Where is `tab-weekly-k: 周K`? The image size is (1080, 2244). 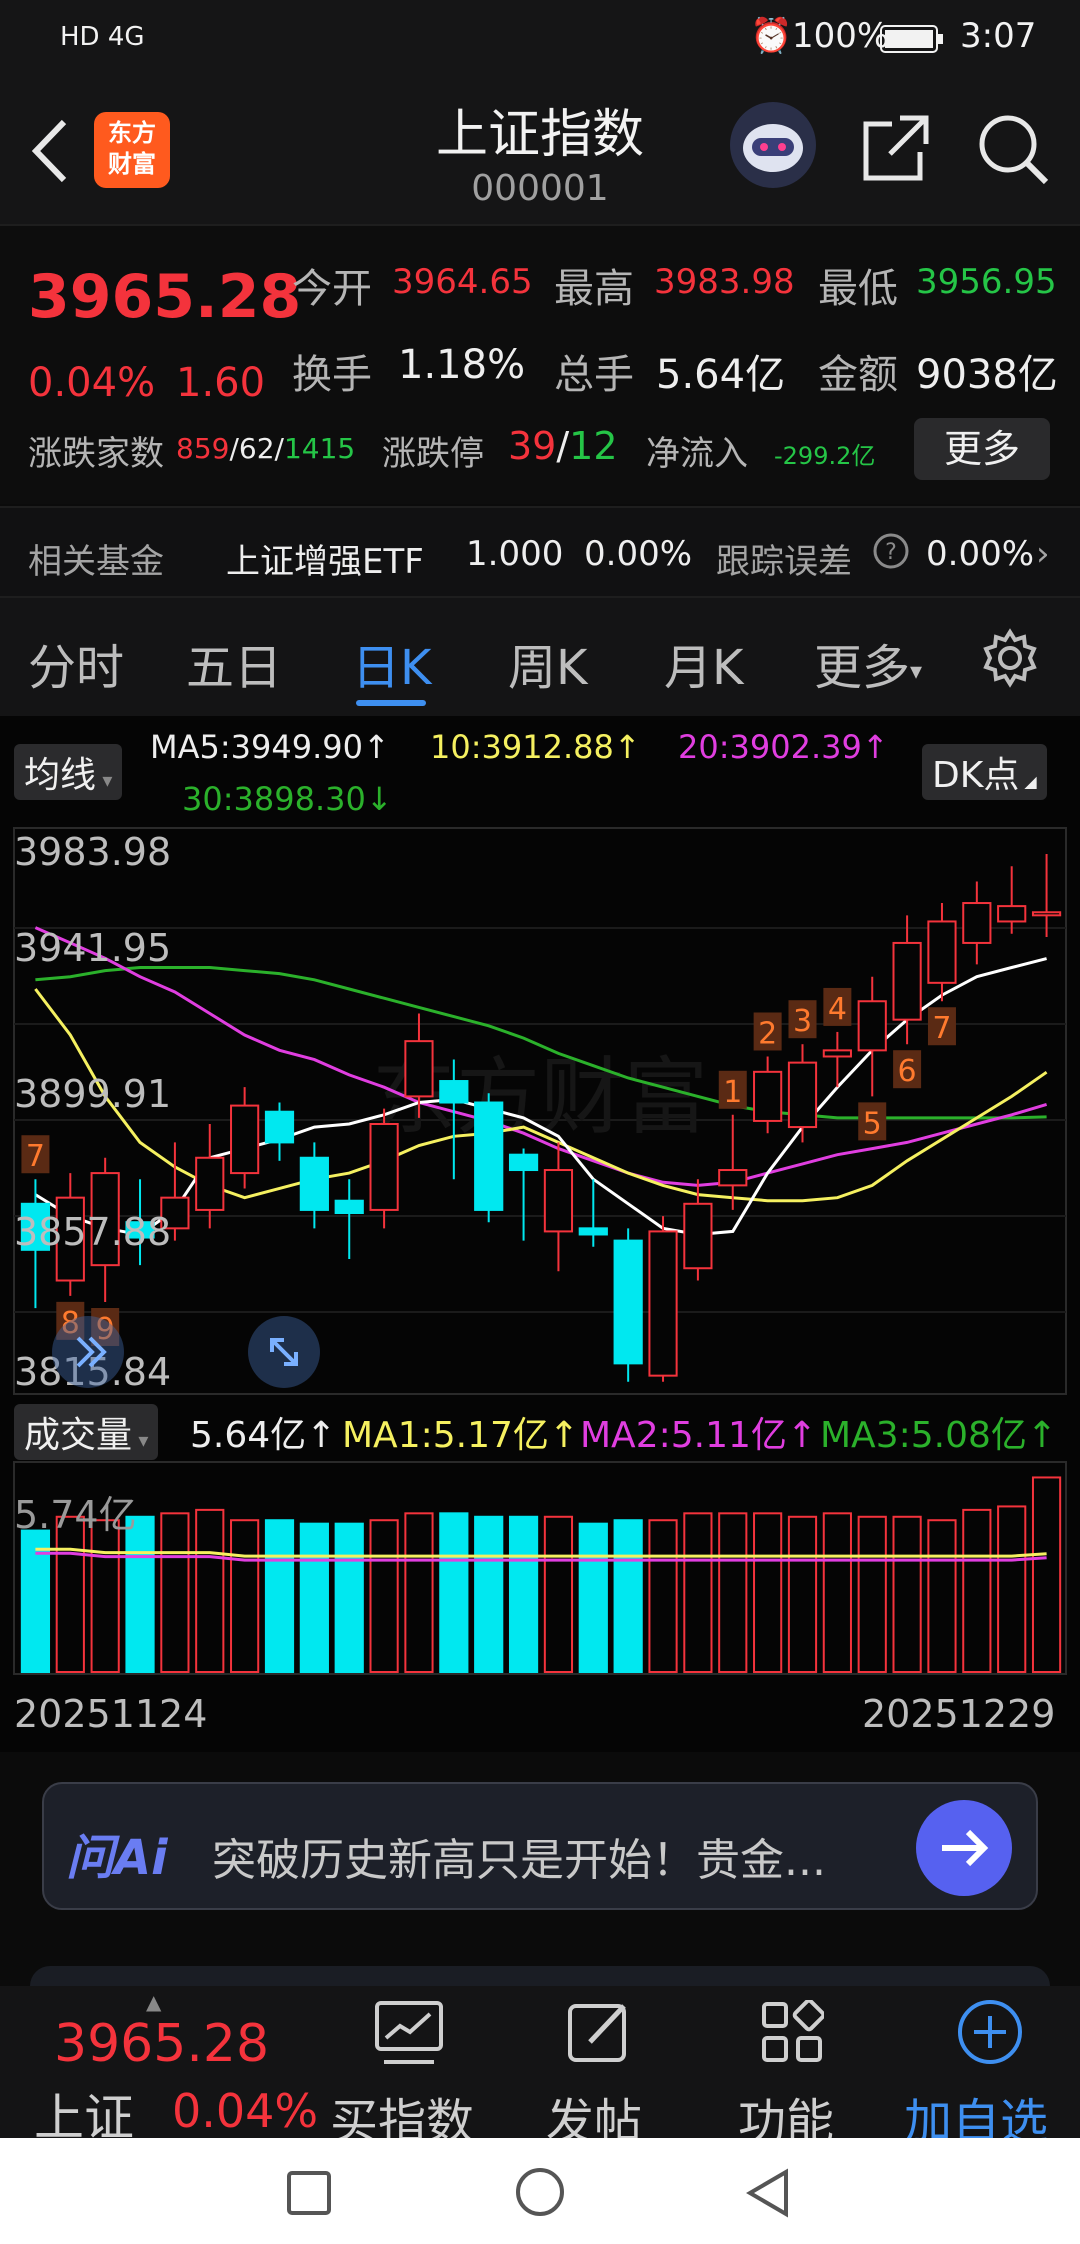 tab-weekly-k: 周K is located at coordinates (547, 663).